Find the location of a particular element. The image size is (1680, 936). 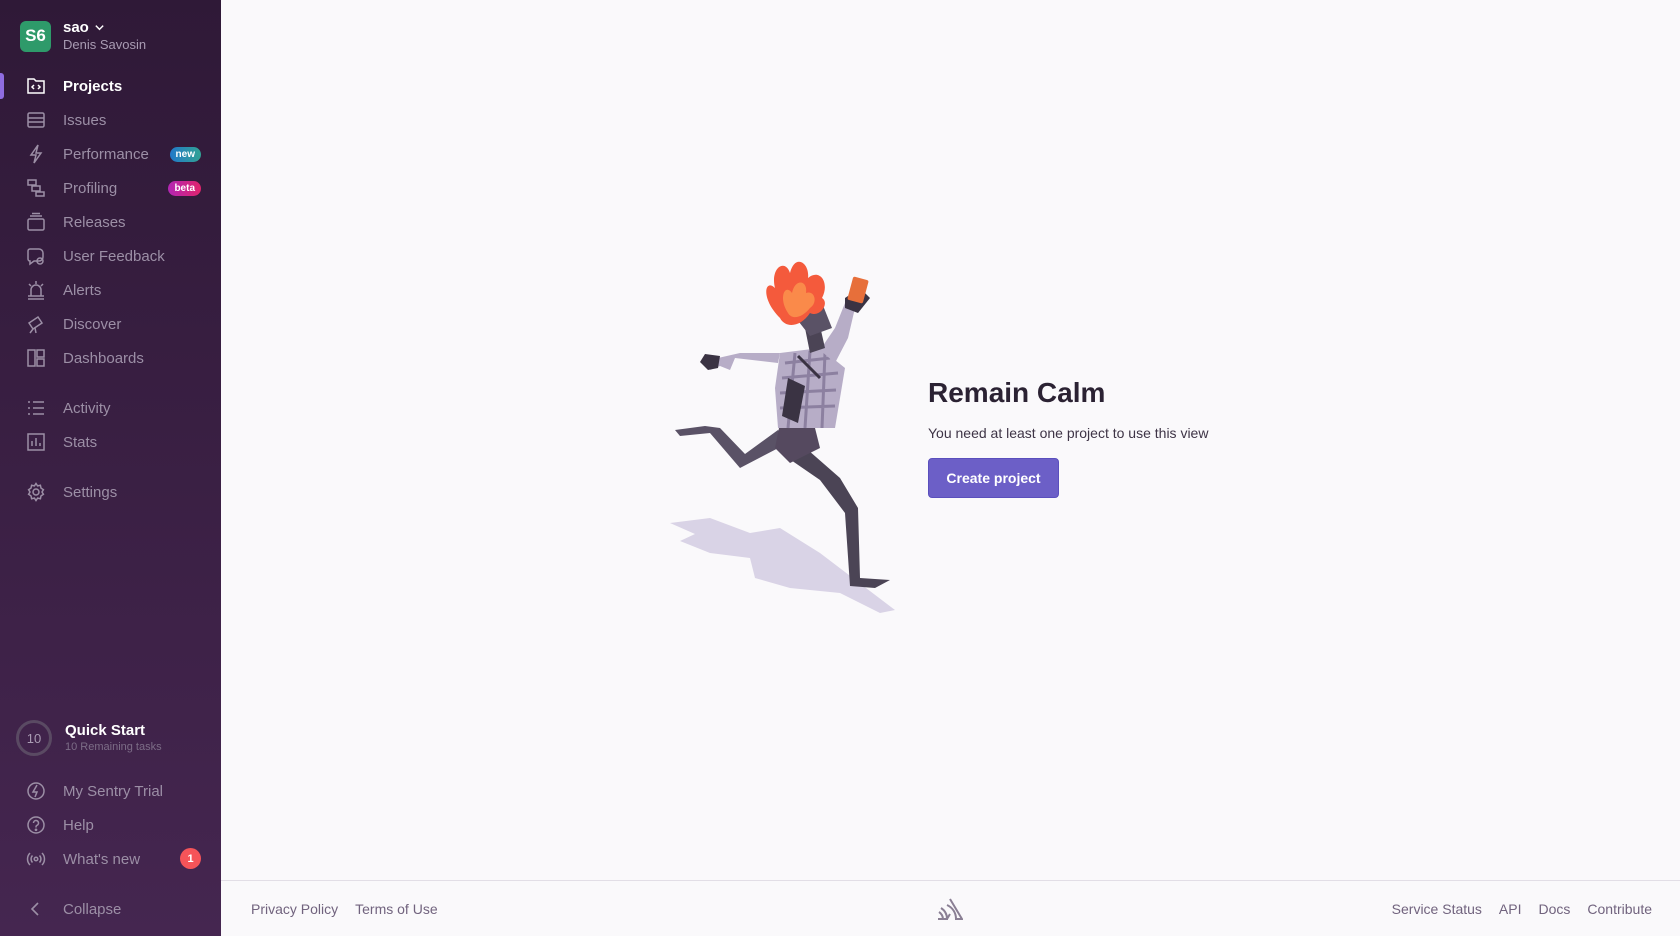

chevron-down-icon is located at coordinates (99, 28).